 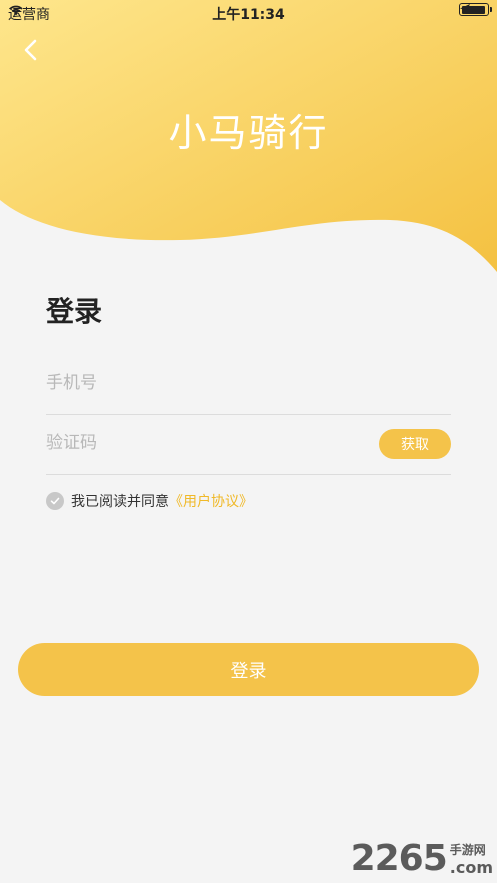 I want to click on agreement-row: 我已阅读并同意 《用户协议》, so click(x=149, y=501).